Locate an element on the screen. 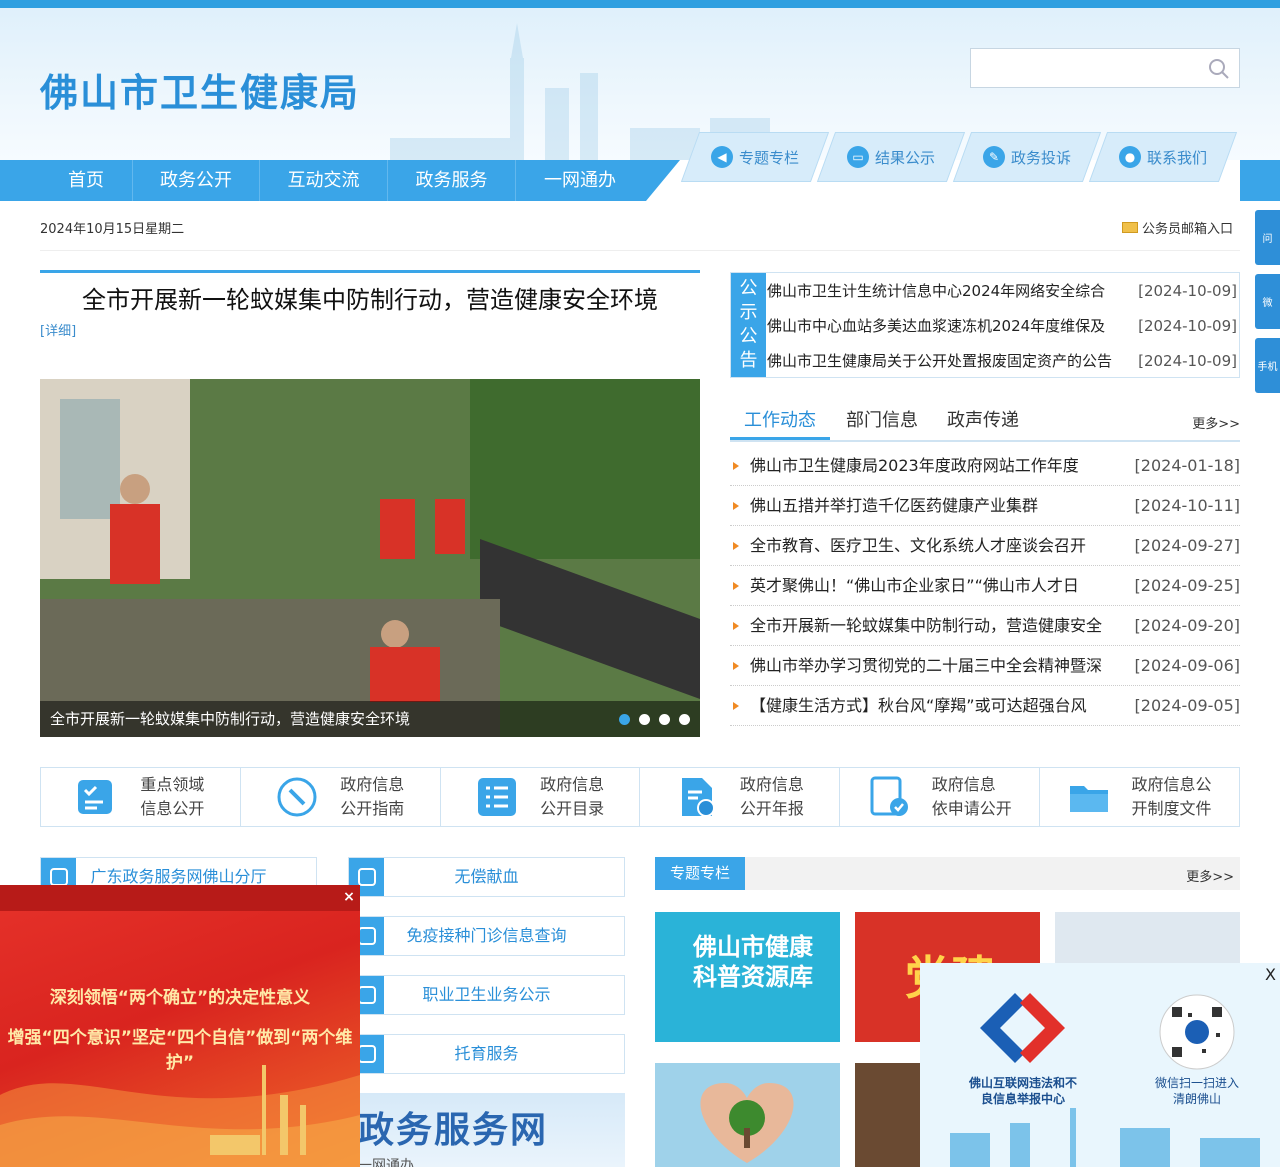  service-link-vaccination: 免疫接种门诊信息查询 is located at coordinates (486, 936).